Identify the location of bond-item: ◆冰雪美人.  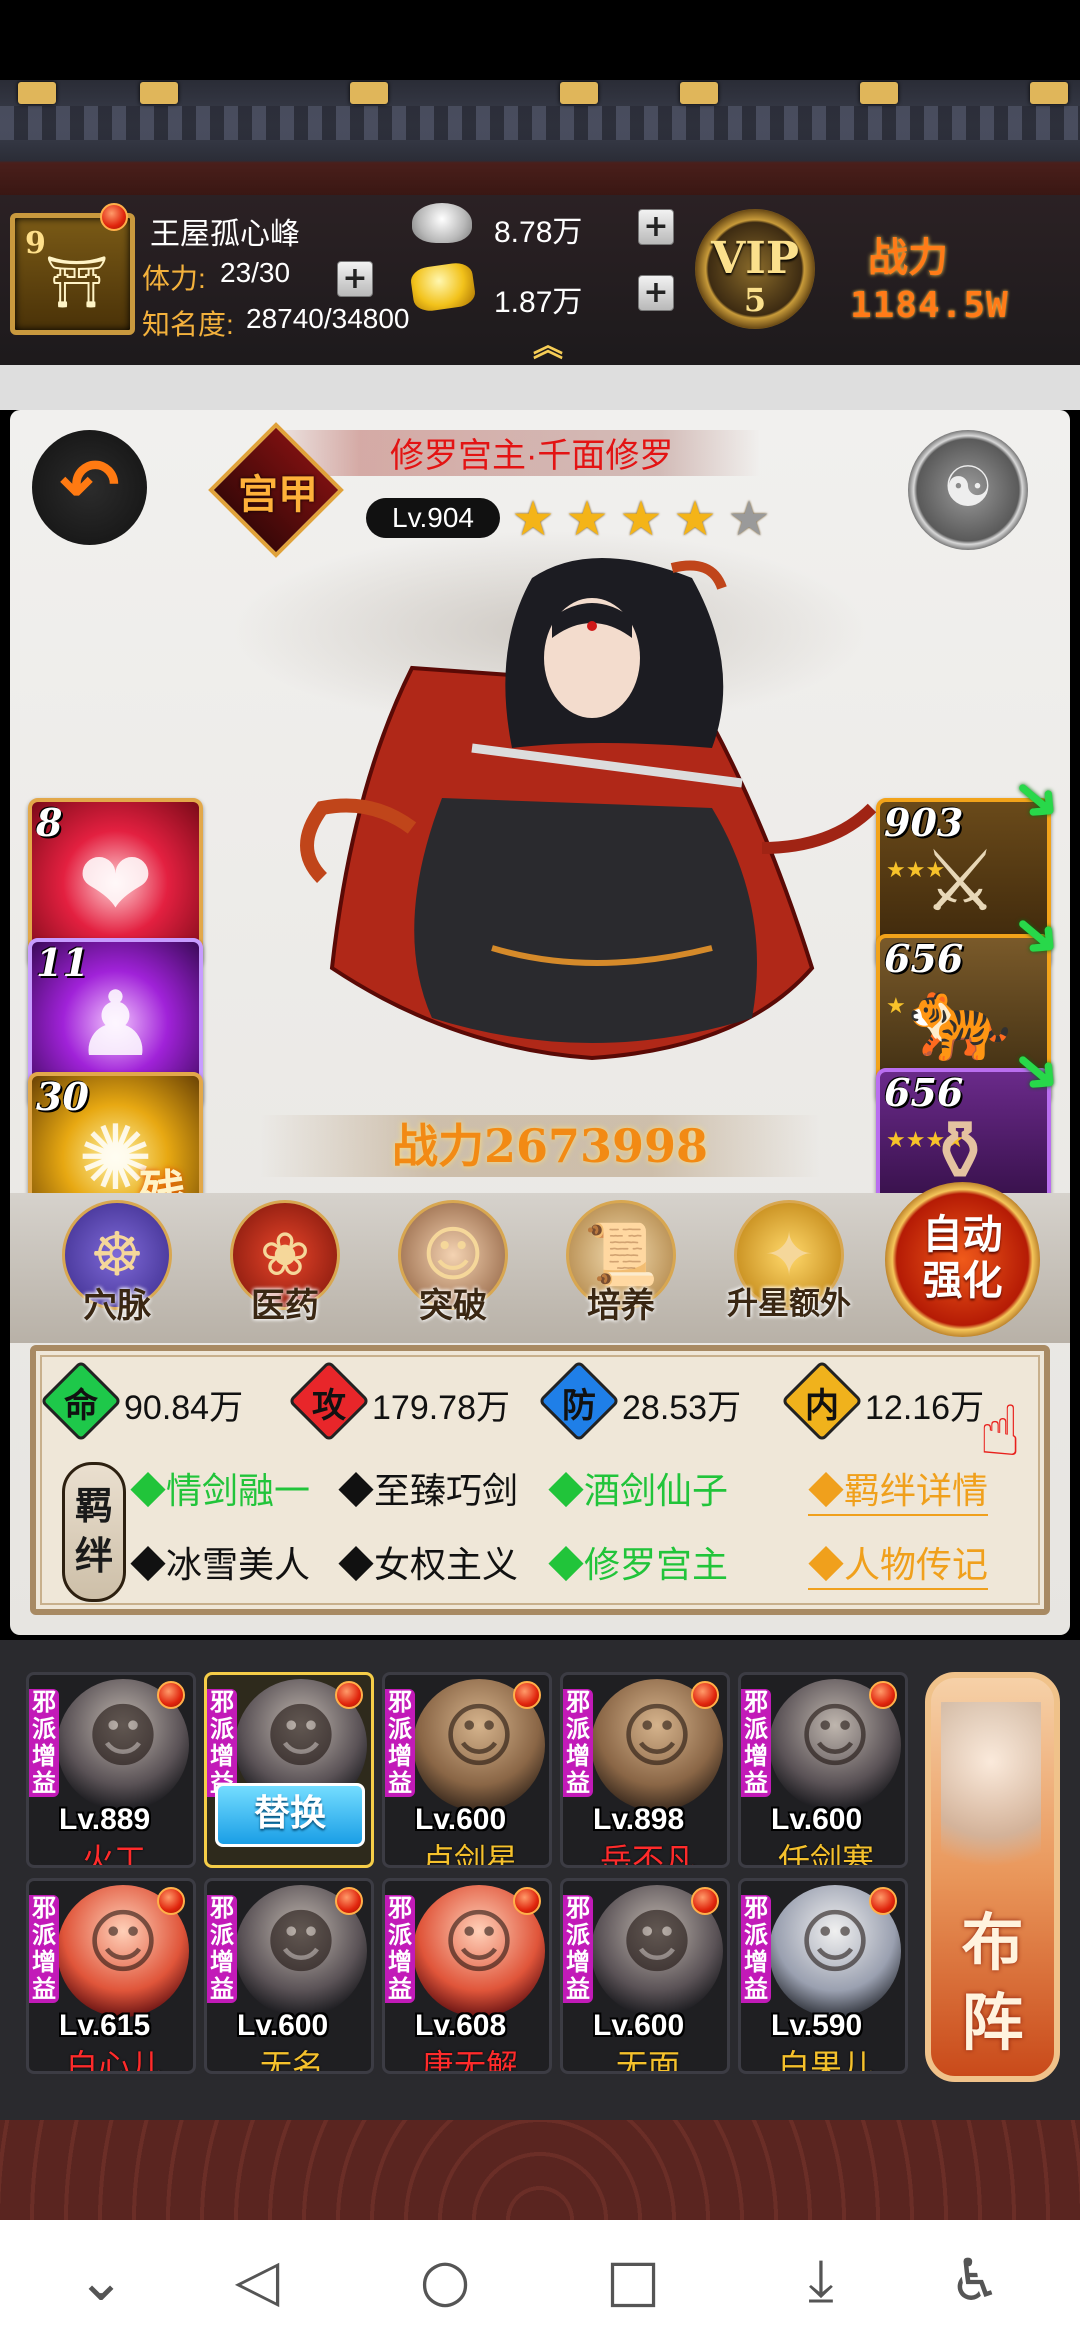
(220, 1564).